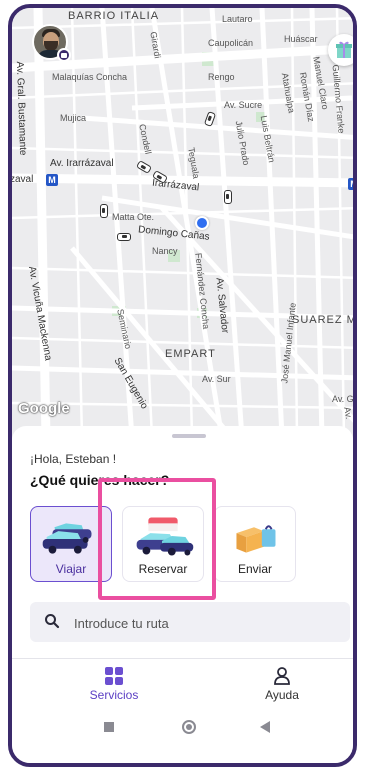 This screenshot has width=365, height=771. Describe the element at coordinates (221, 77) in the screenshot. I see `map-label-rengo: Rengo` at that location.